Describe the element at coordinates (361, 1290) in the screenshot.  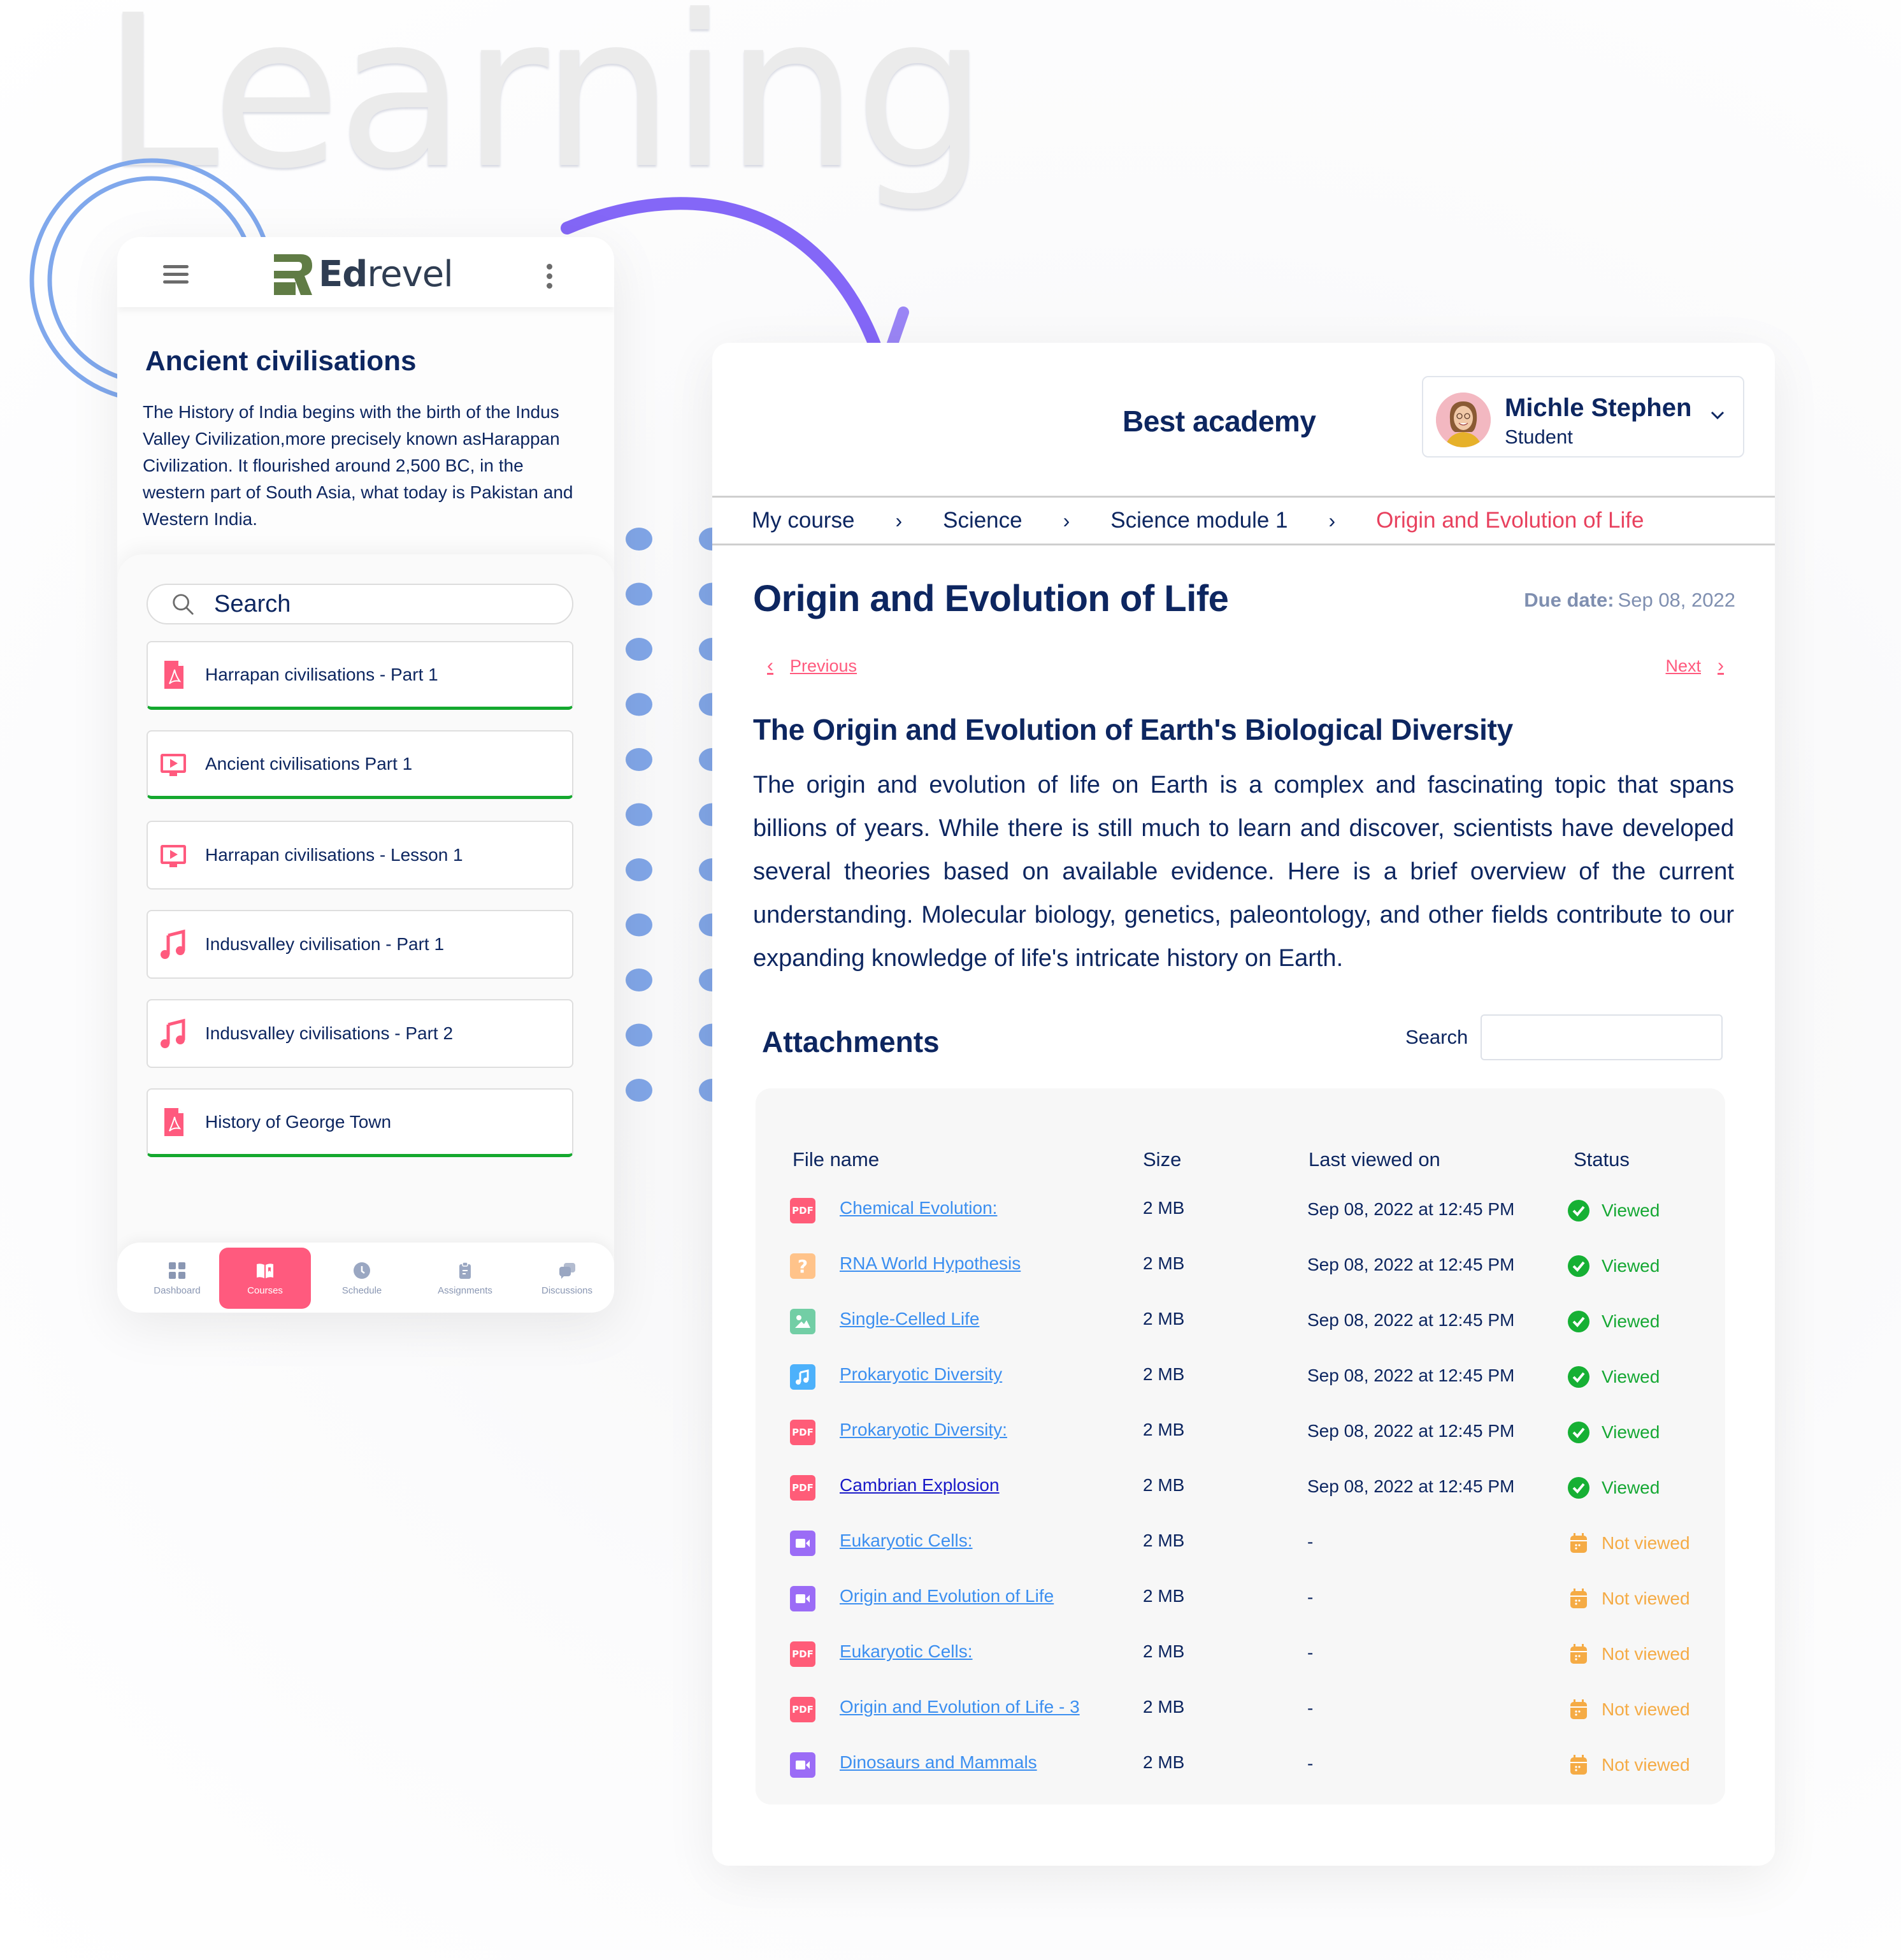
I see `nav-label: Schedule` at that location.